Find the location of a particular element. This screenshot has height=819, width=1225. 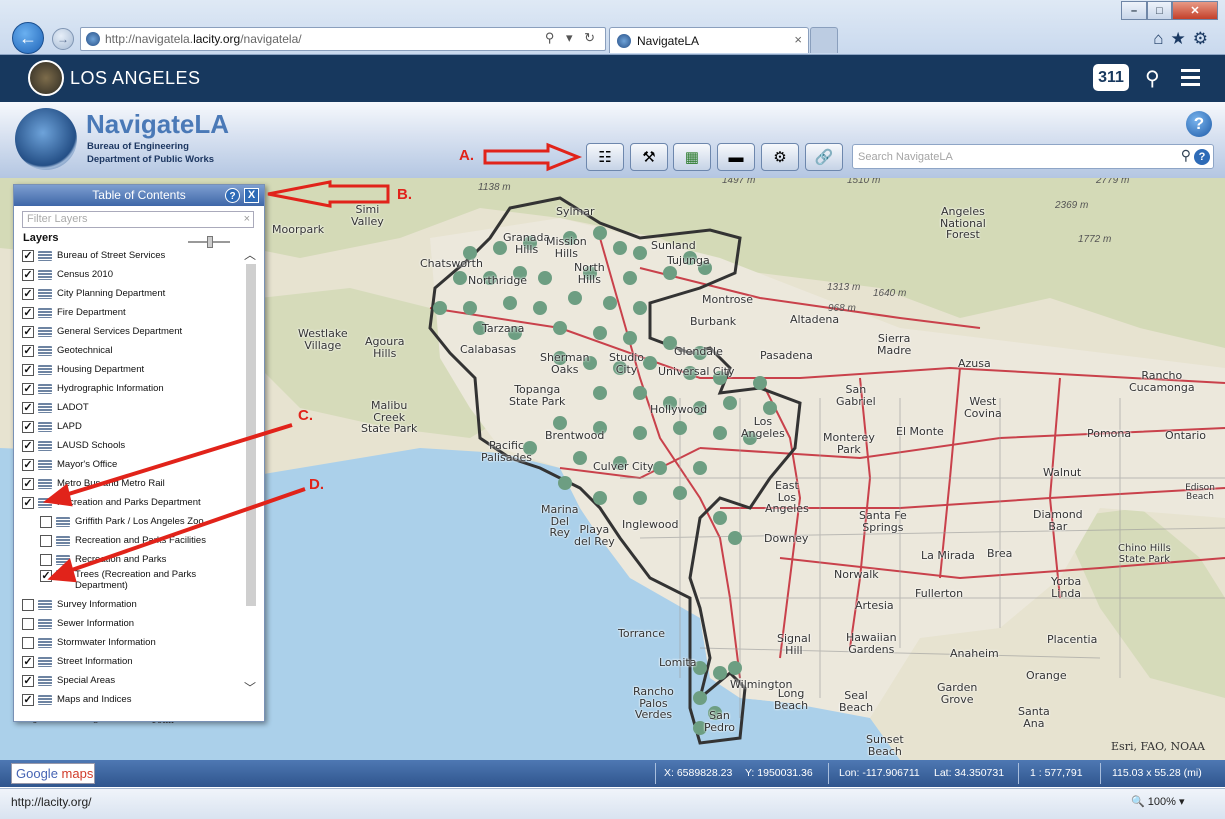

latitude: Lat: 34.350731 is located at coordinates (969, 773).